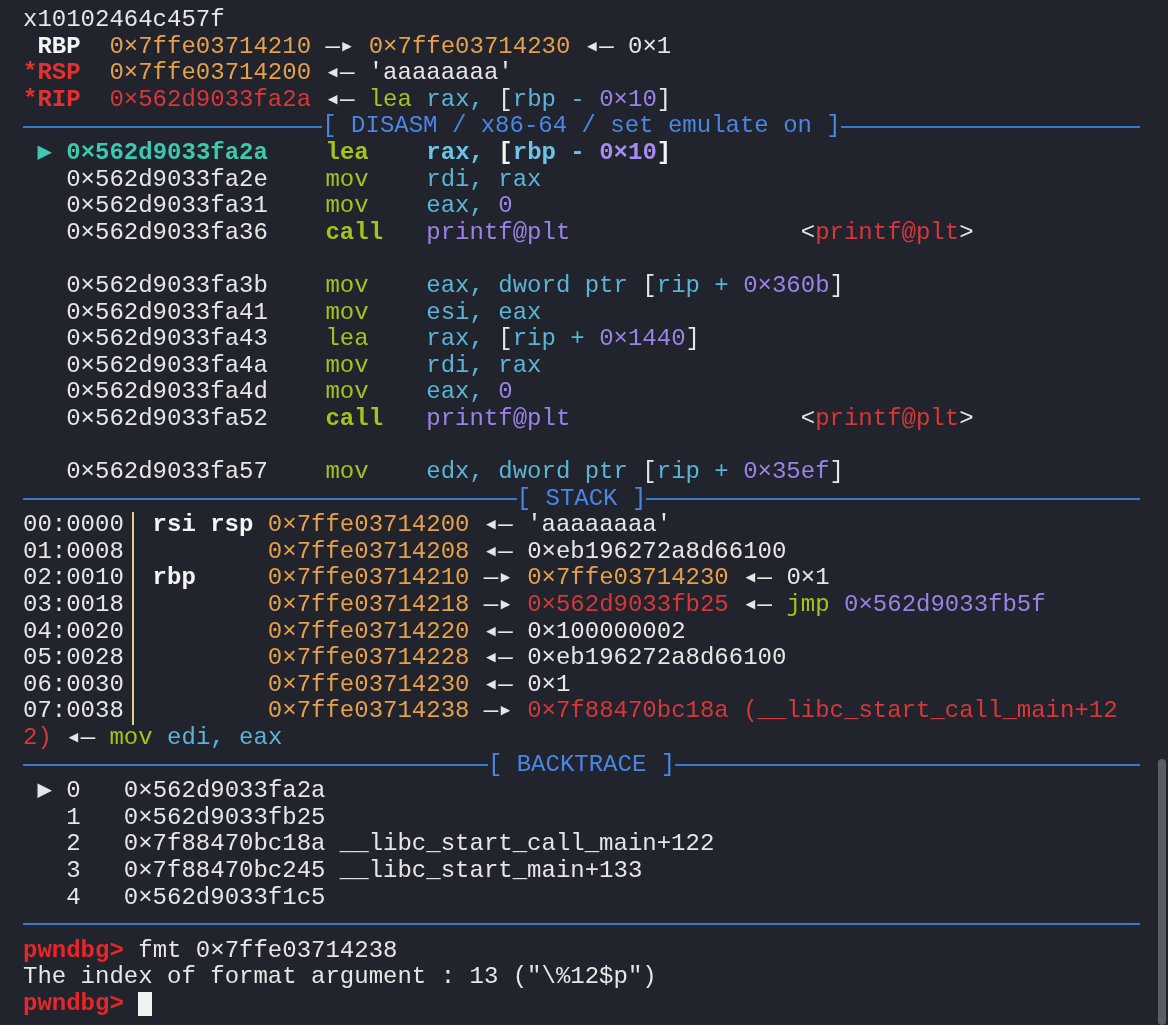  I want to click on output-line: 0×562d9033fa52 call printf@plt <printf@plt>, so click(520, 419).